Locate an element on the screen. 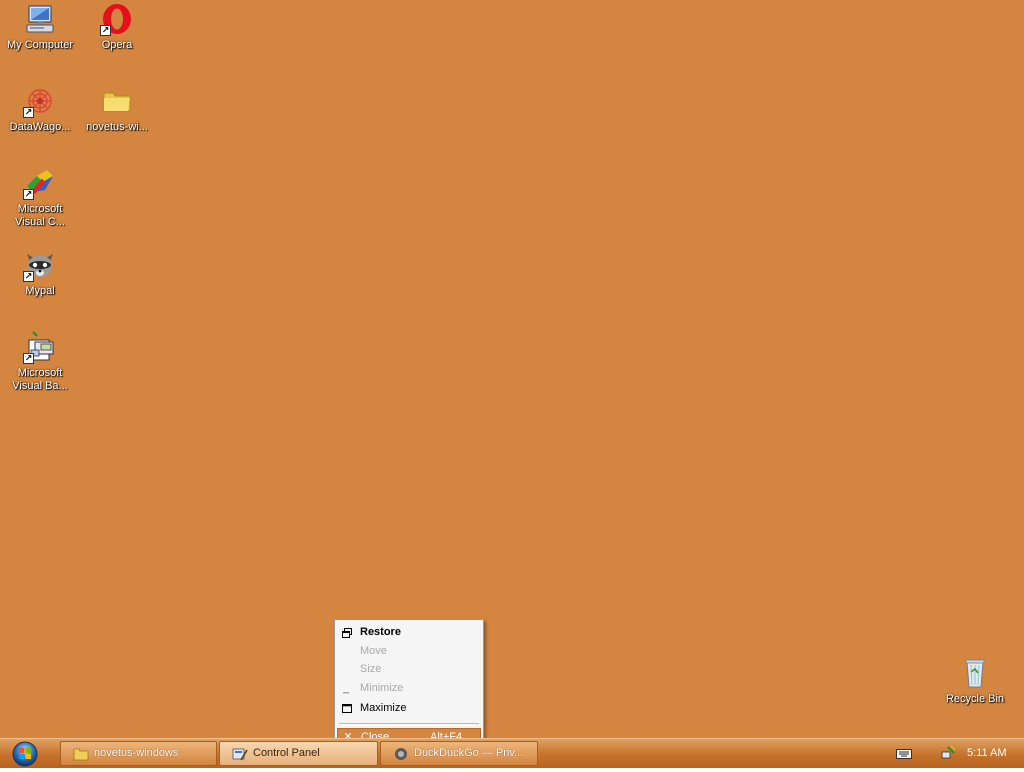 Image resolution: width=1024 pixels, height=772 pixels. menu-item-maximize: Maximize is located at coordinates (409, 708).